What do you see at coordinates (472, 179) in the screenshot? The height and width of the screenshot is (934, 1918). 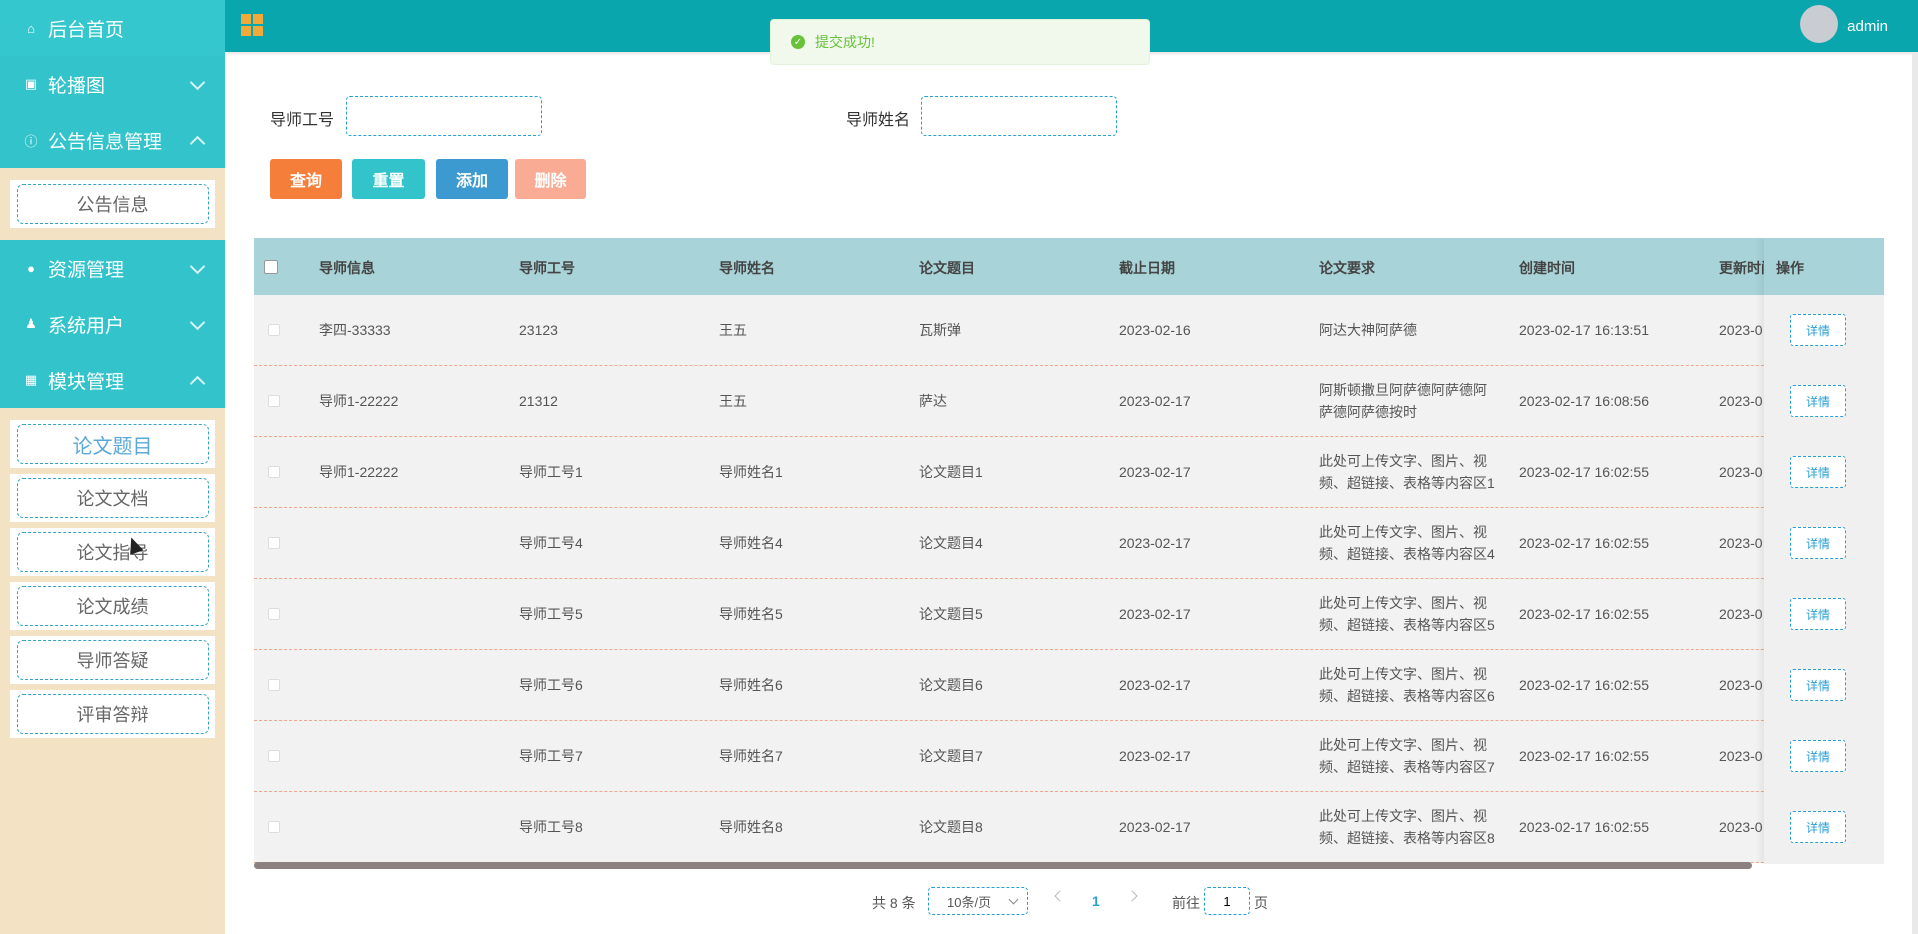 I see `add-button: 添加` at bounding box center [472, 179].